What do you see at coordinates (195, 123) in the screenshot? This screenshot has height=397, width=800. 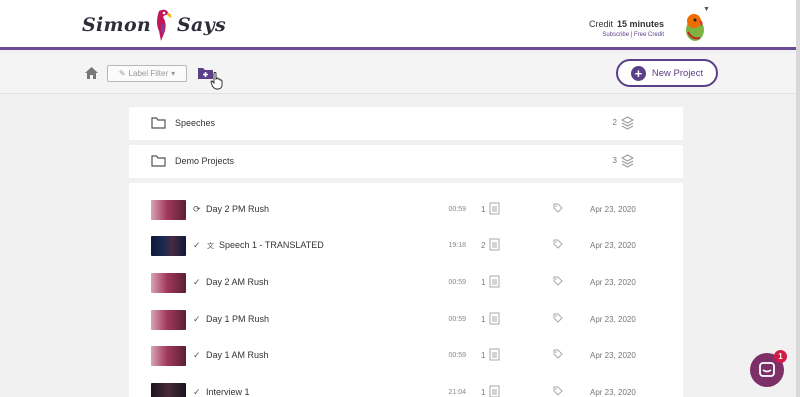 I see `folder-name: Speeches` at bounding box center [195, 123].